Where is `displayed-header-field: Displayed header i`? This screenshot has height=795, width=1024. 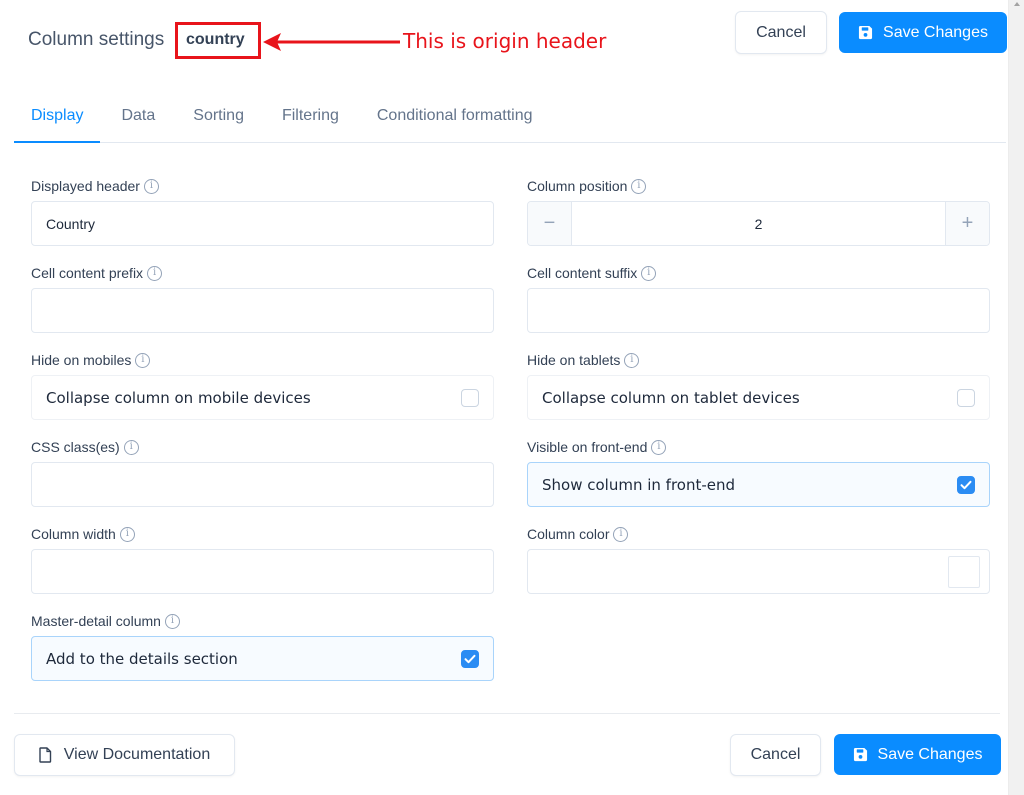
displayed-header-field: Displayed header i is located at coordinates (262, 211).